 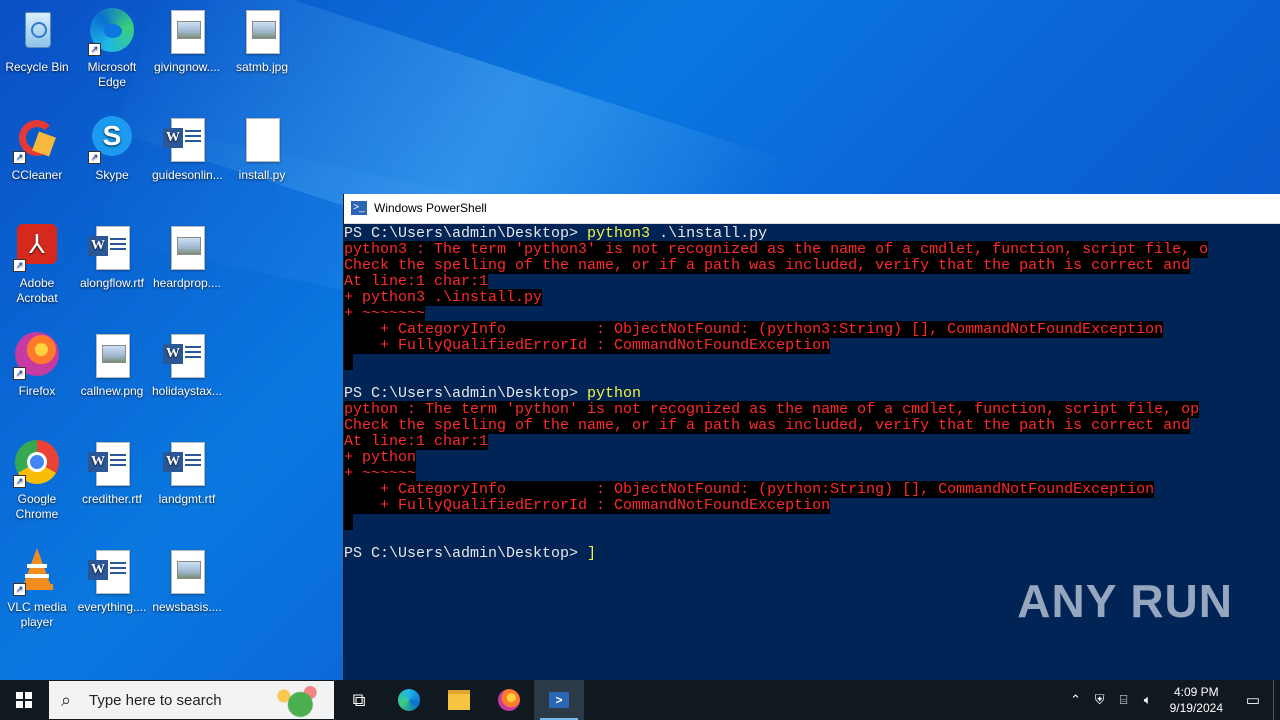 I want to click on desktop-icon-satmb: satmb.jpg, so click(x=262, y=41).